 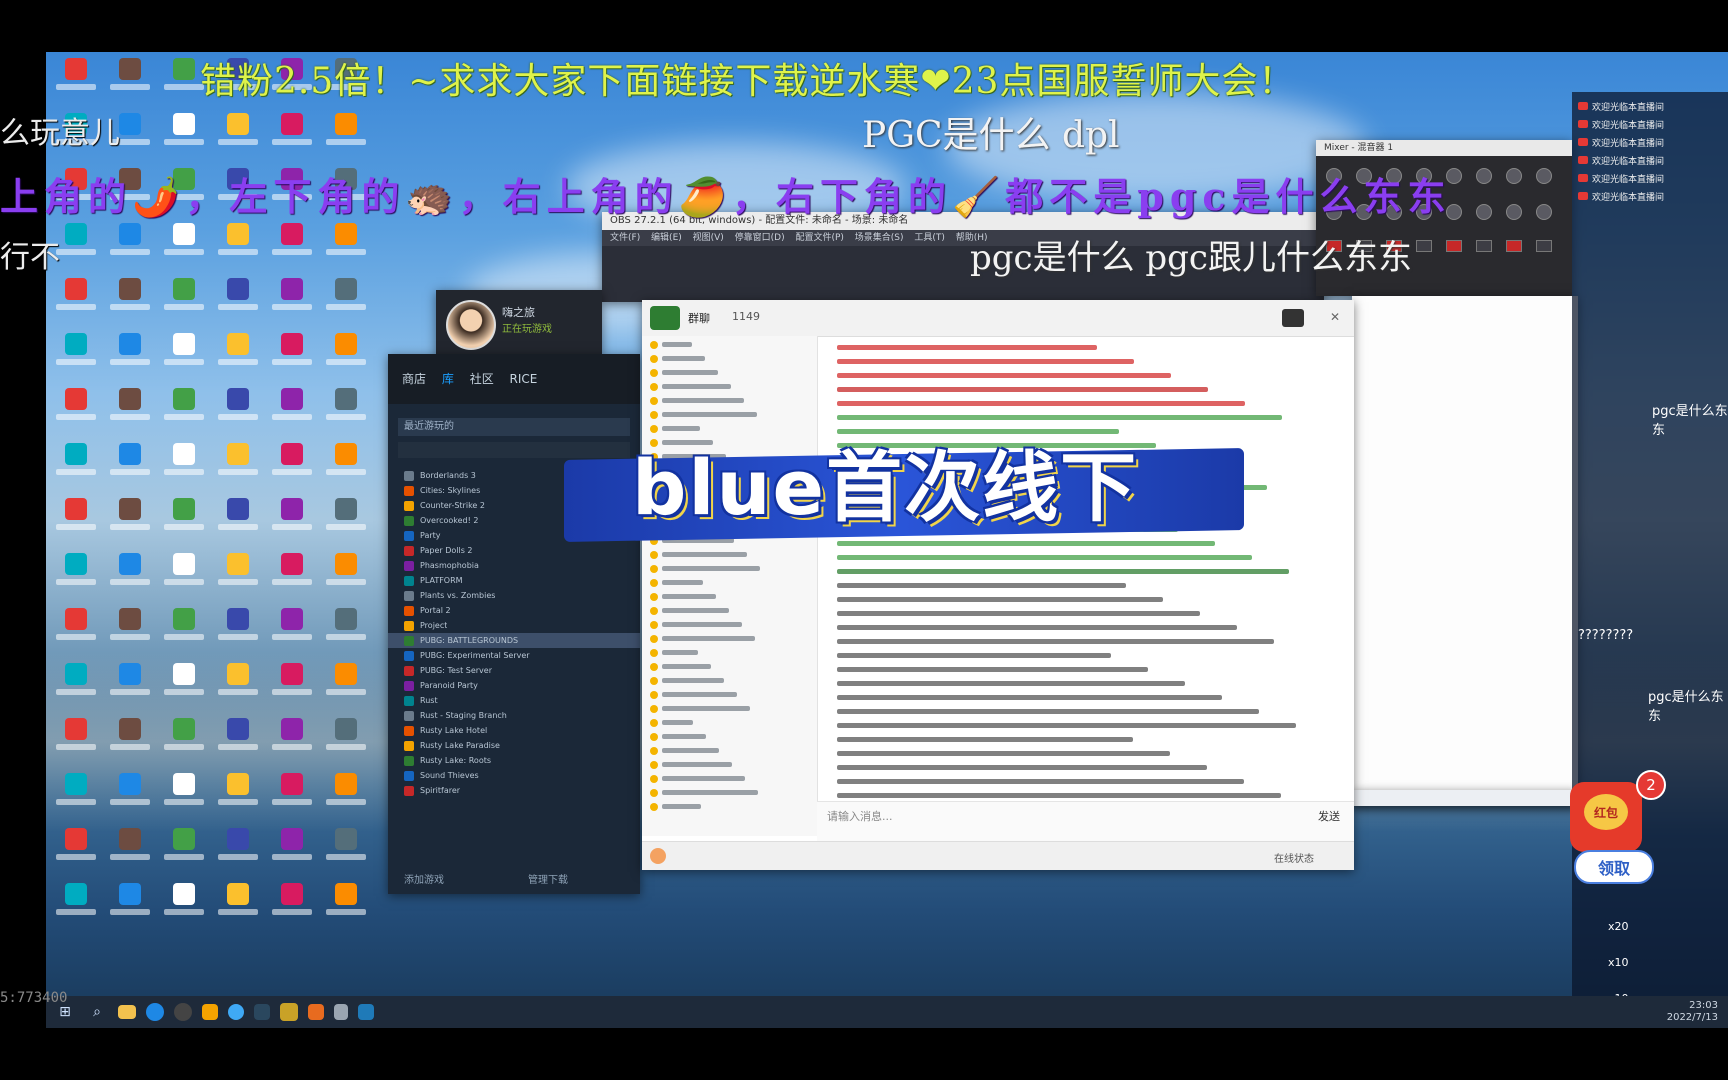 I want to click on game-list-item: Phasmophobia, so click(x=514, y=565).